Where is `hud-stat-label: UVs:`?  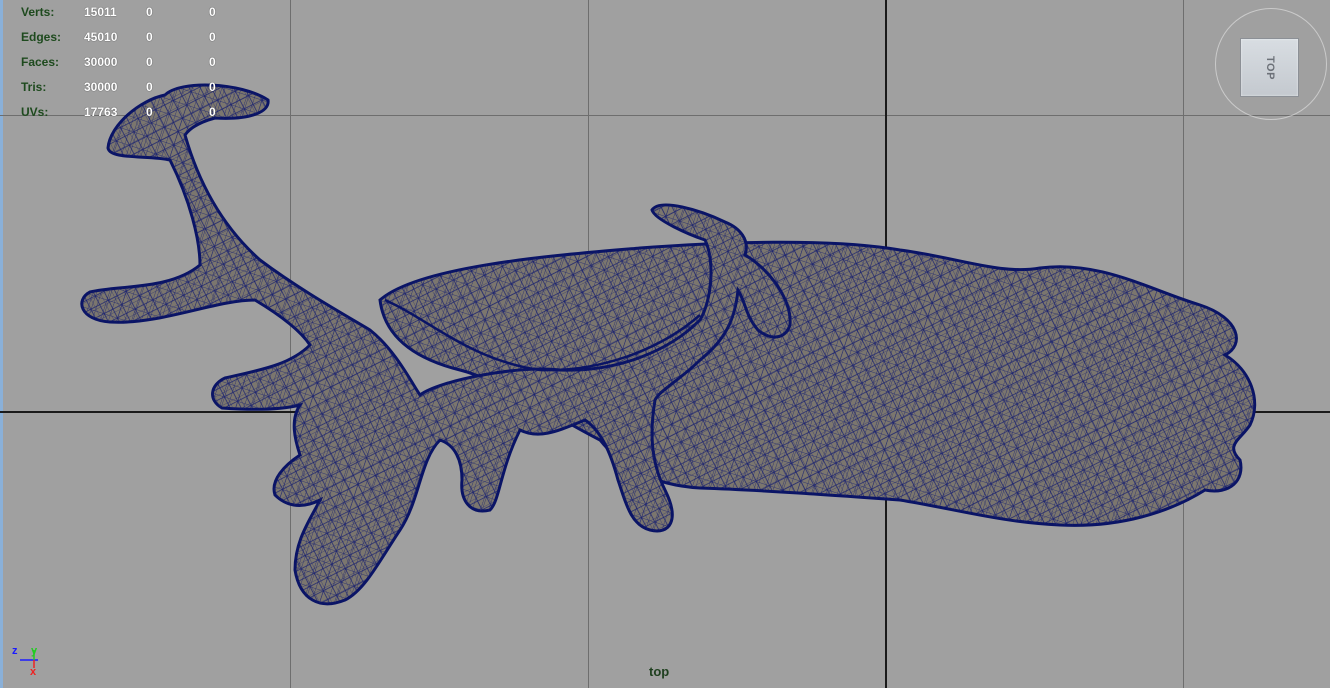
hud-stat-label: UVs: is located at coordinates (35, 112).